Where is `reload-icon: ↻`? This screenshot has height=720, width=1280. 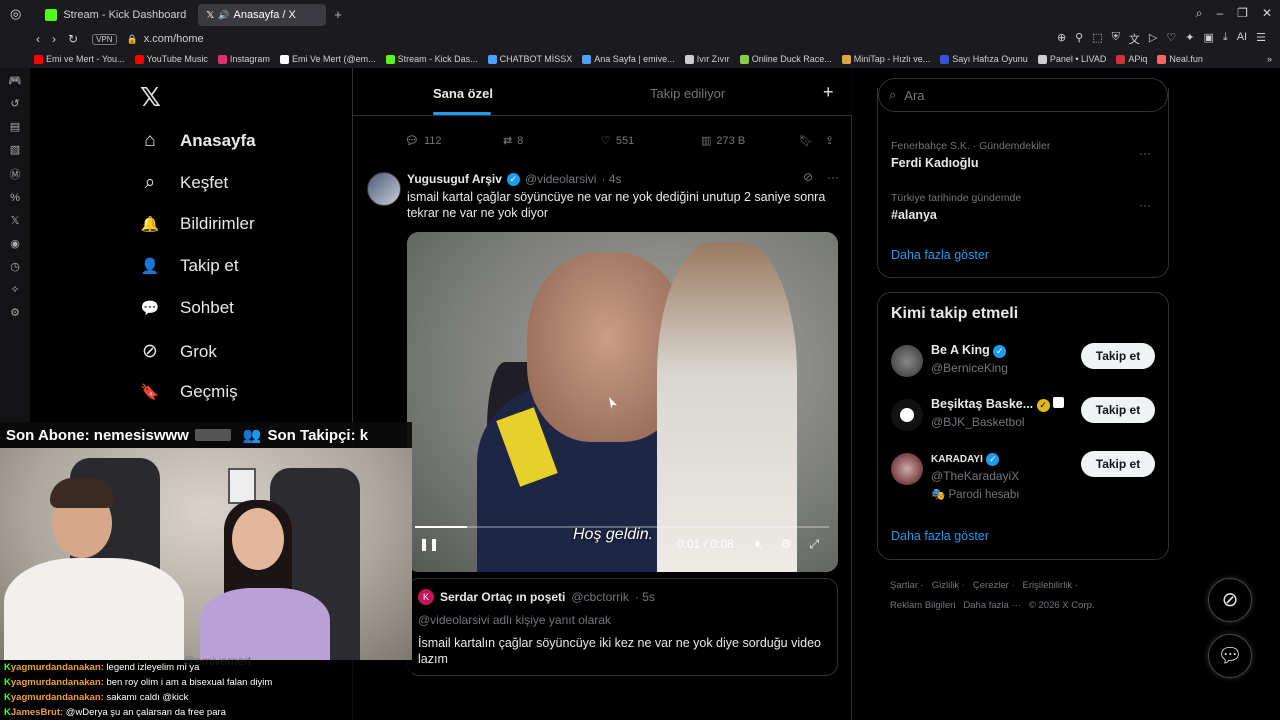
reload-icon: ↻ is located at coordinates (73, 39).